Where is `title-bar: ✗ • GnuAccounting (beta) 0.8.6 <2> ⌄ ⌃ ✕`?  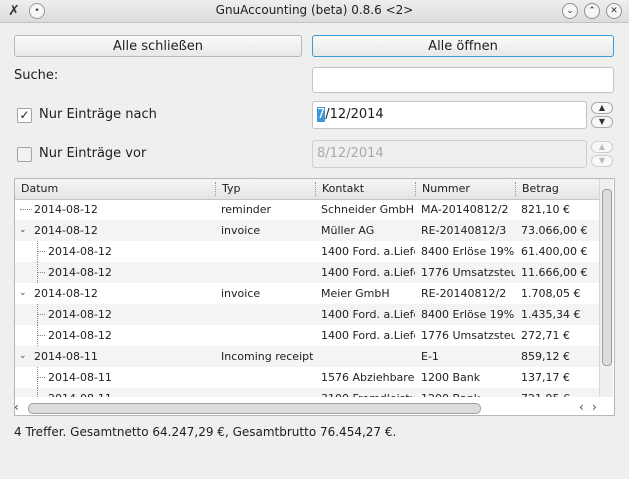
title-bar: ✗ • GnuAccounting (beta) 0.8.6 <2> ⌄ ⌃ ✕ is located at coordinates (314, 11).